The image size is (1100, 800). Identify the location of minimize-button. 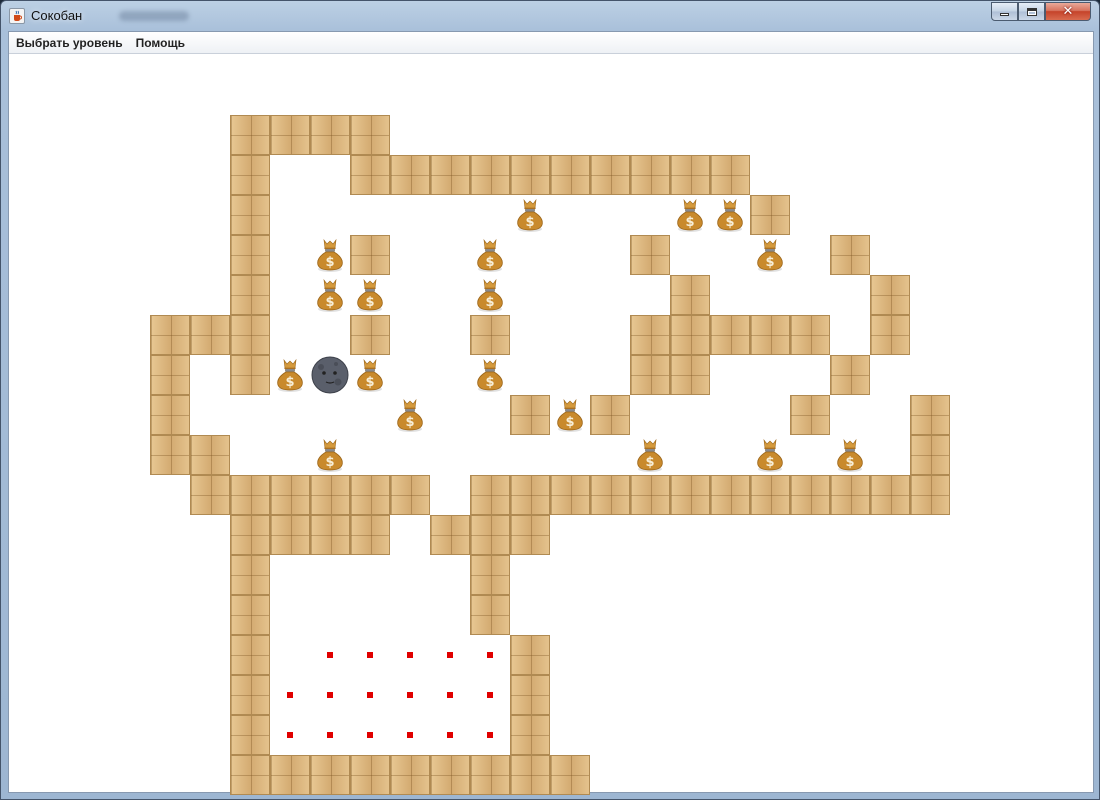
(1004, 11).